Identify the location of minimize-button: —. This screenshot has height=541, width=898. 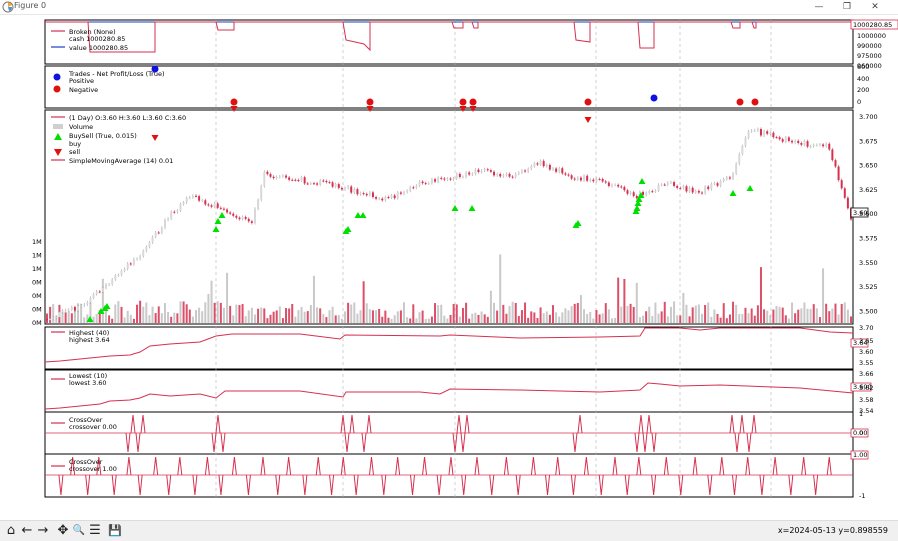
(819, 7).